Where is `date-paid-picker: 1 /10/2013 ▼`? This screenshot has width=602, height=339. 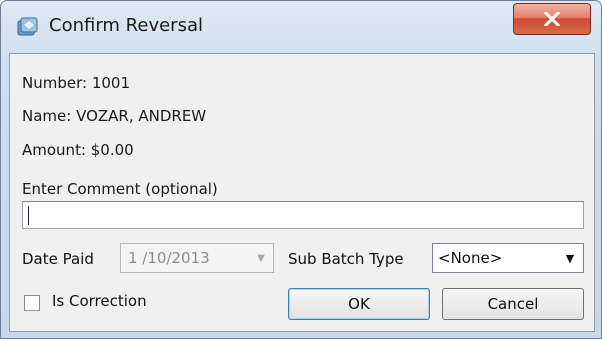 date-paid-picker: 1 /10/2013 ▼ is located at coordinates (197, 258).